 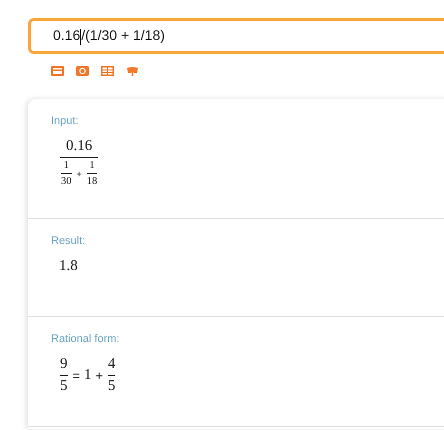 I want to click on math-number: 1.8, so click(x=68, y=266).